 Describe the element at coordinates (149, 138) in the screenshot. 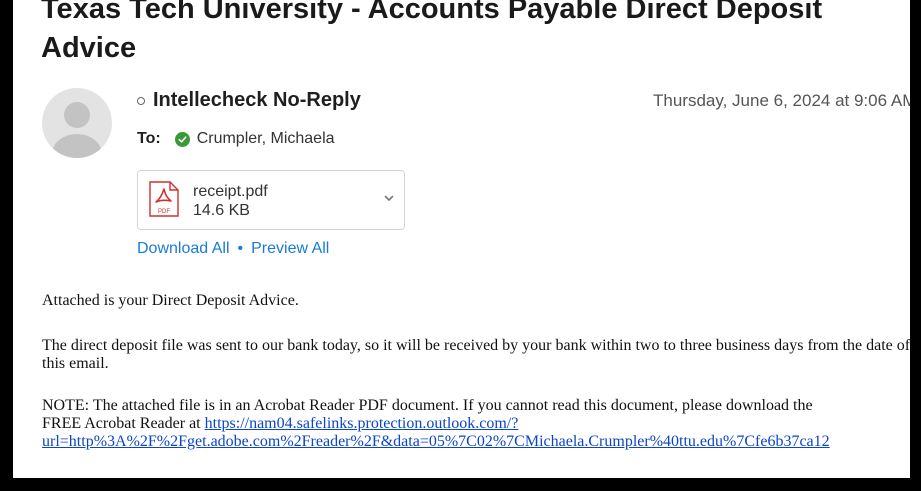

I see `to-label: To:` at that location.